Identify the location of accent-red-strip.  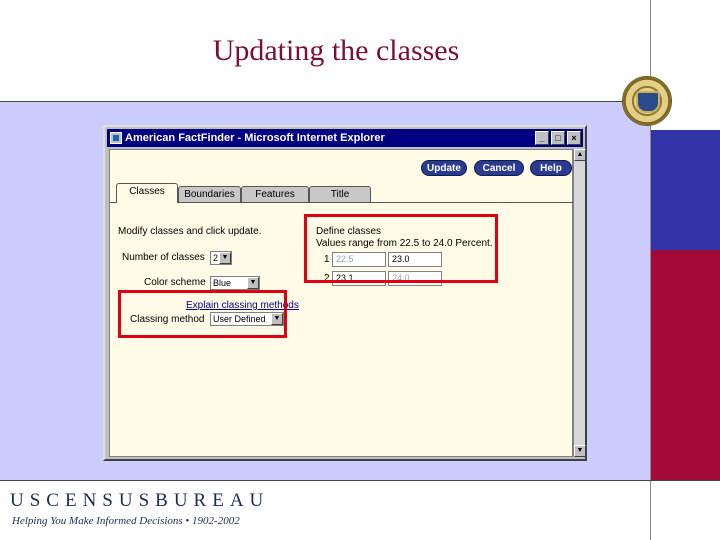
(685, 365).